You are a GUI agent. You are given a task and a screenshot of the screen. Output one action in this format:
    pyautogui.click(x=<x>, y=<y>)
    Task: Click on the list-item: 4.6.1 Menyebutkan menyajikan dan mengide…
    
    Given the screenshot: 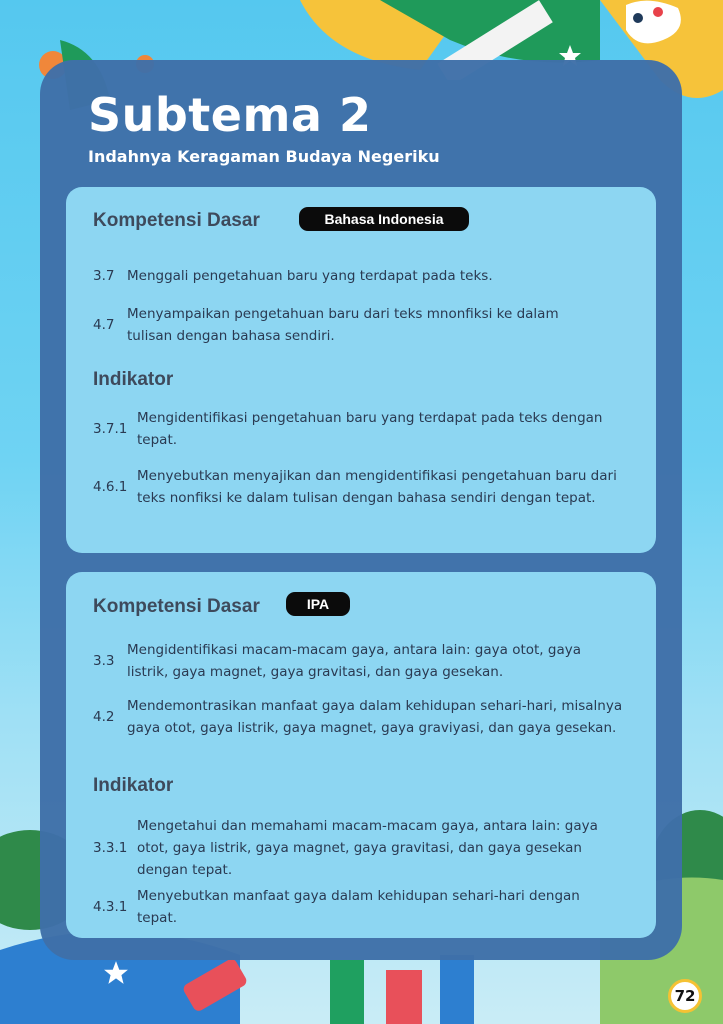 What is the action you would take?
    pyautogui.click(x=358, y=487)
    